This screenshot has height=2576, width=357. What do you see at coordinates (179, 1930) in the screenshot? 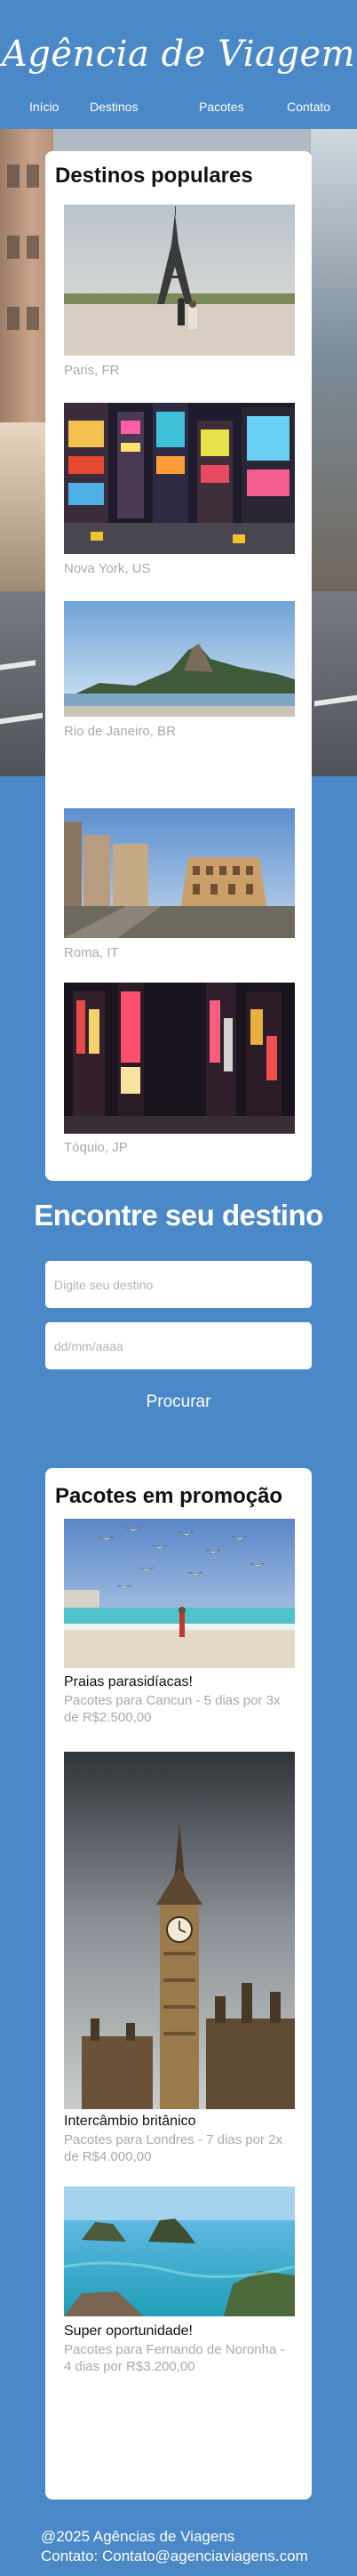
I see `london-big-ben-photo` at bounding box center [179, 1930].